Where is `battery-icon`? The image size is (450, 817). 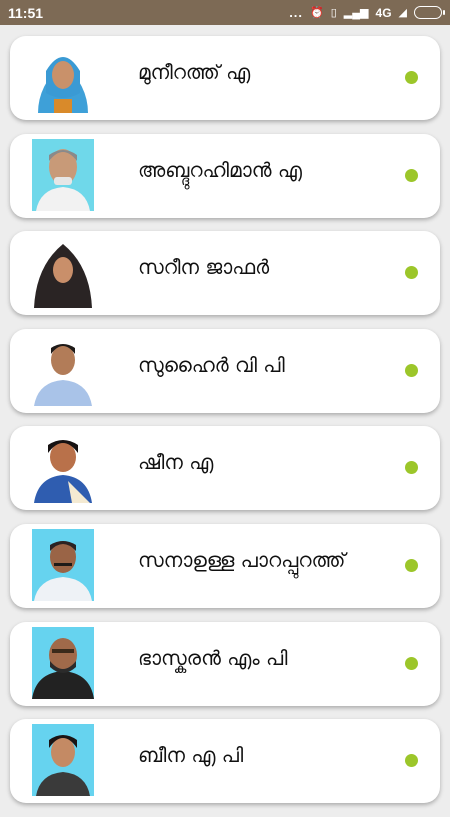 battery-icon is located at coordinates (429, 12).